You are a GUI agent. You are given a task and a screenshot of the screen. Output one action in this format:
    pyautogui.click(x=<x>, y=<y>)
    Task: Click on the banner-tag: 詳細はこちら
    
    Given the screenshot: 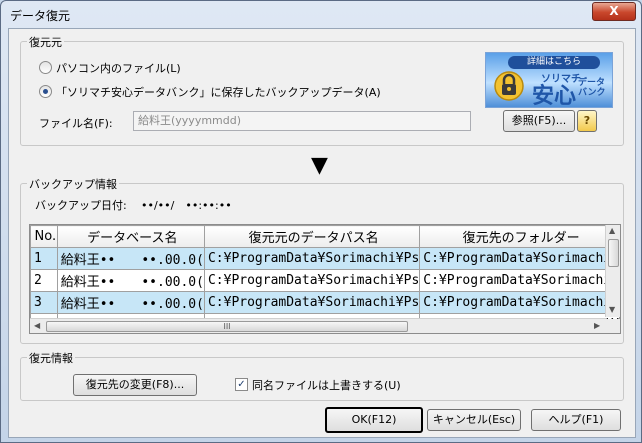 What is the action you would take?
    pyautogui.click(x=554, y=62)
    